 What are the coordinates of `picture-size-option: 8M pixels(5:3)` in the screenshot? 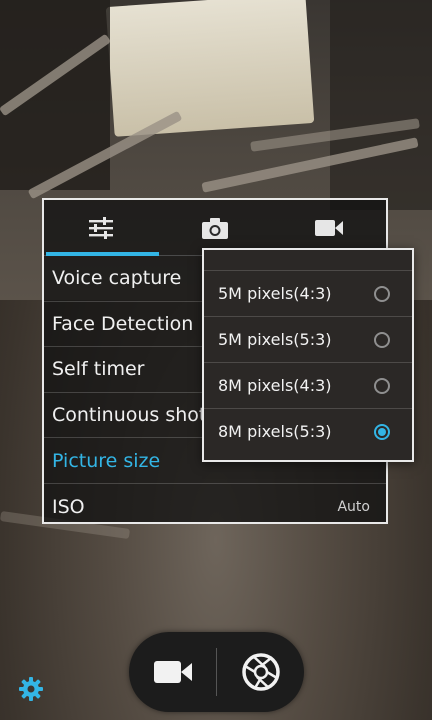 It's located at (308, 431).